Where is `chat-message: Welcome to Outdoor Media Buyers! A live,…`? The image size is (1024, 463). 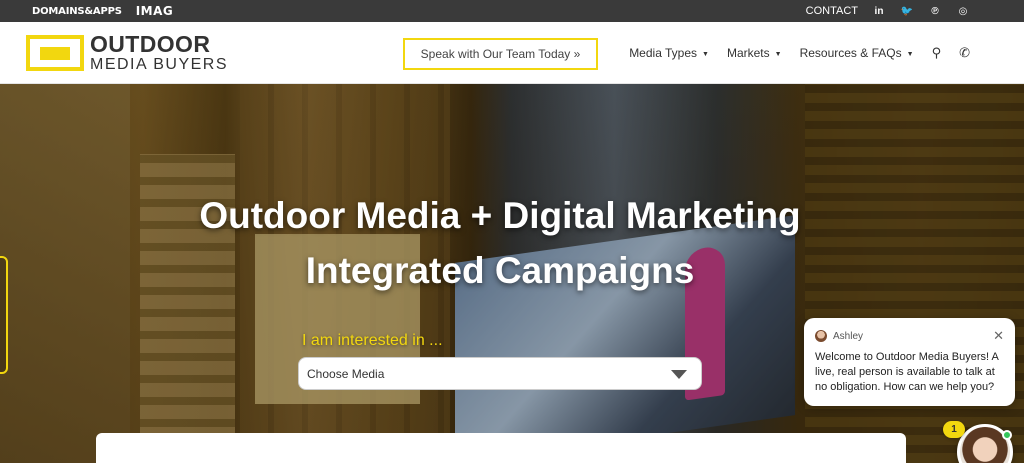 chat-message: Welcome to Outdoor Media Buyers! A live,… is located at coordinates (907, 372).